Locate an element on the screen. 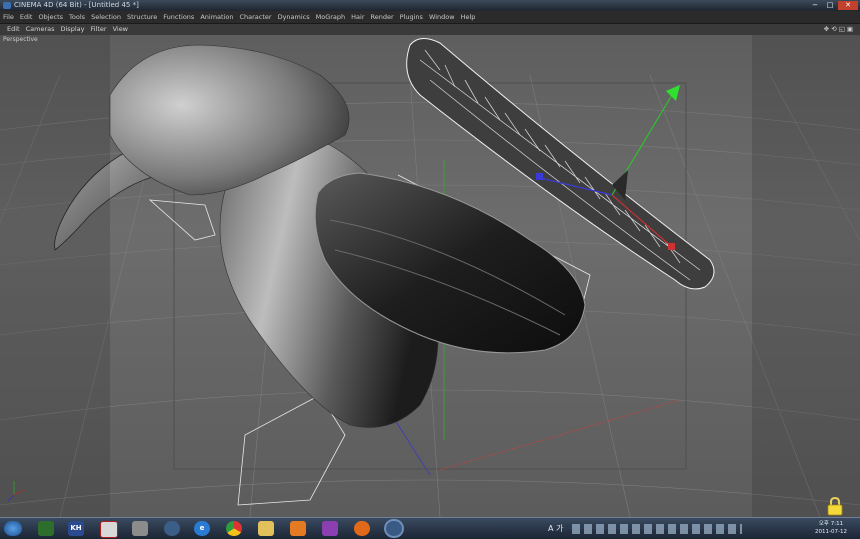 The height and width of the screenshot is (539, 860). minimize-button: − is located at coordinates (815, 5).